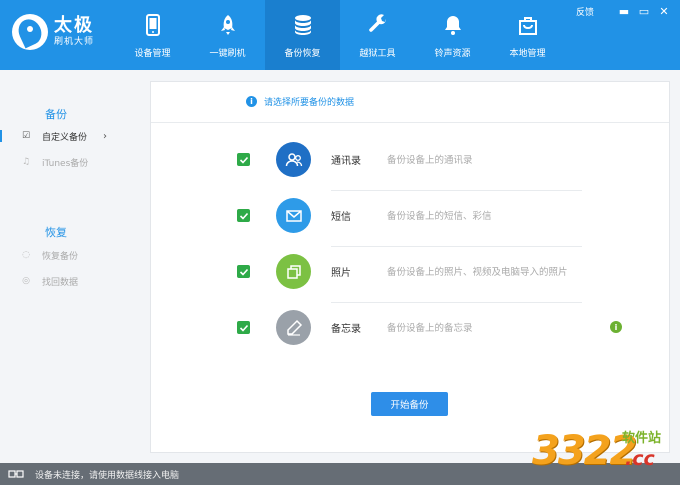  What do you see at coordinates (26, 281) in the screenshot?
I see `find-data-icon: ◎` at bounding box center [26, 281].